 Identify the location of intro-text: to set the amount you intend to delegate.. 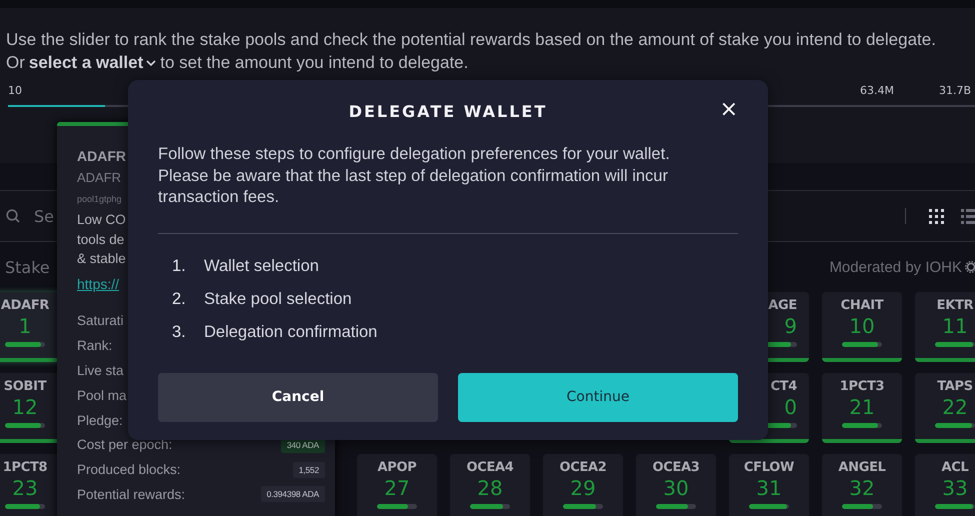
(314, 63).